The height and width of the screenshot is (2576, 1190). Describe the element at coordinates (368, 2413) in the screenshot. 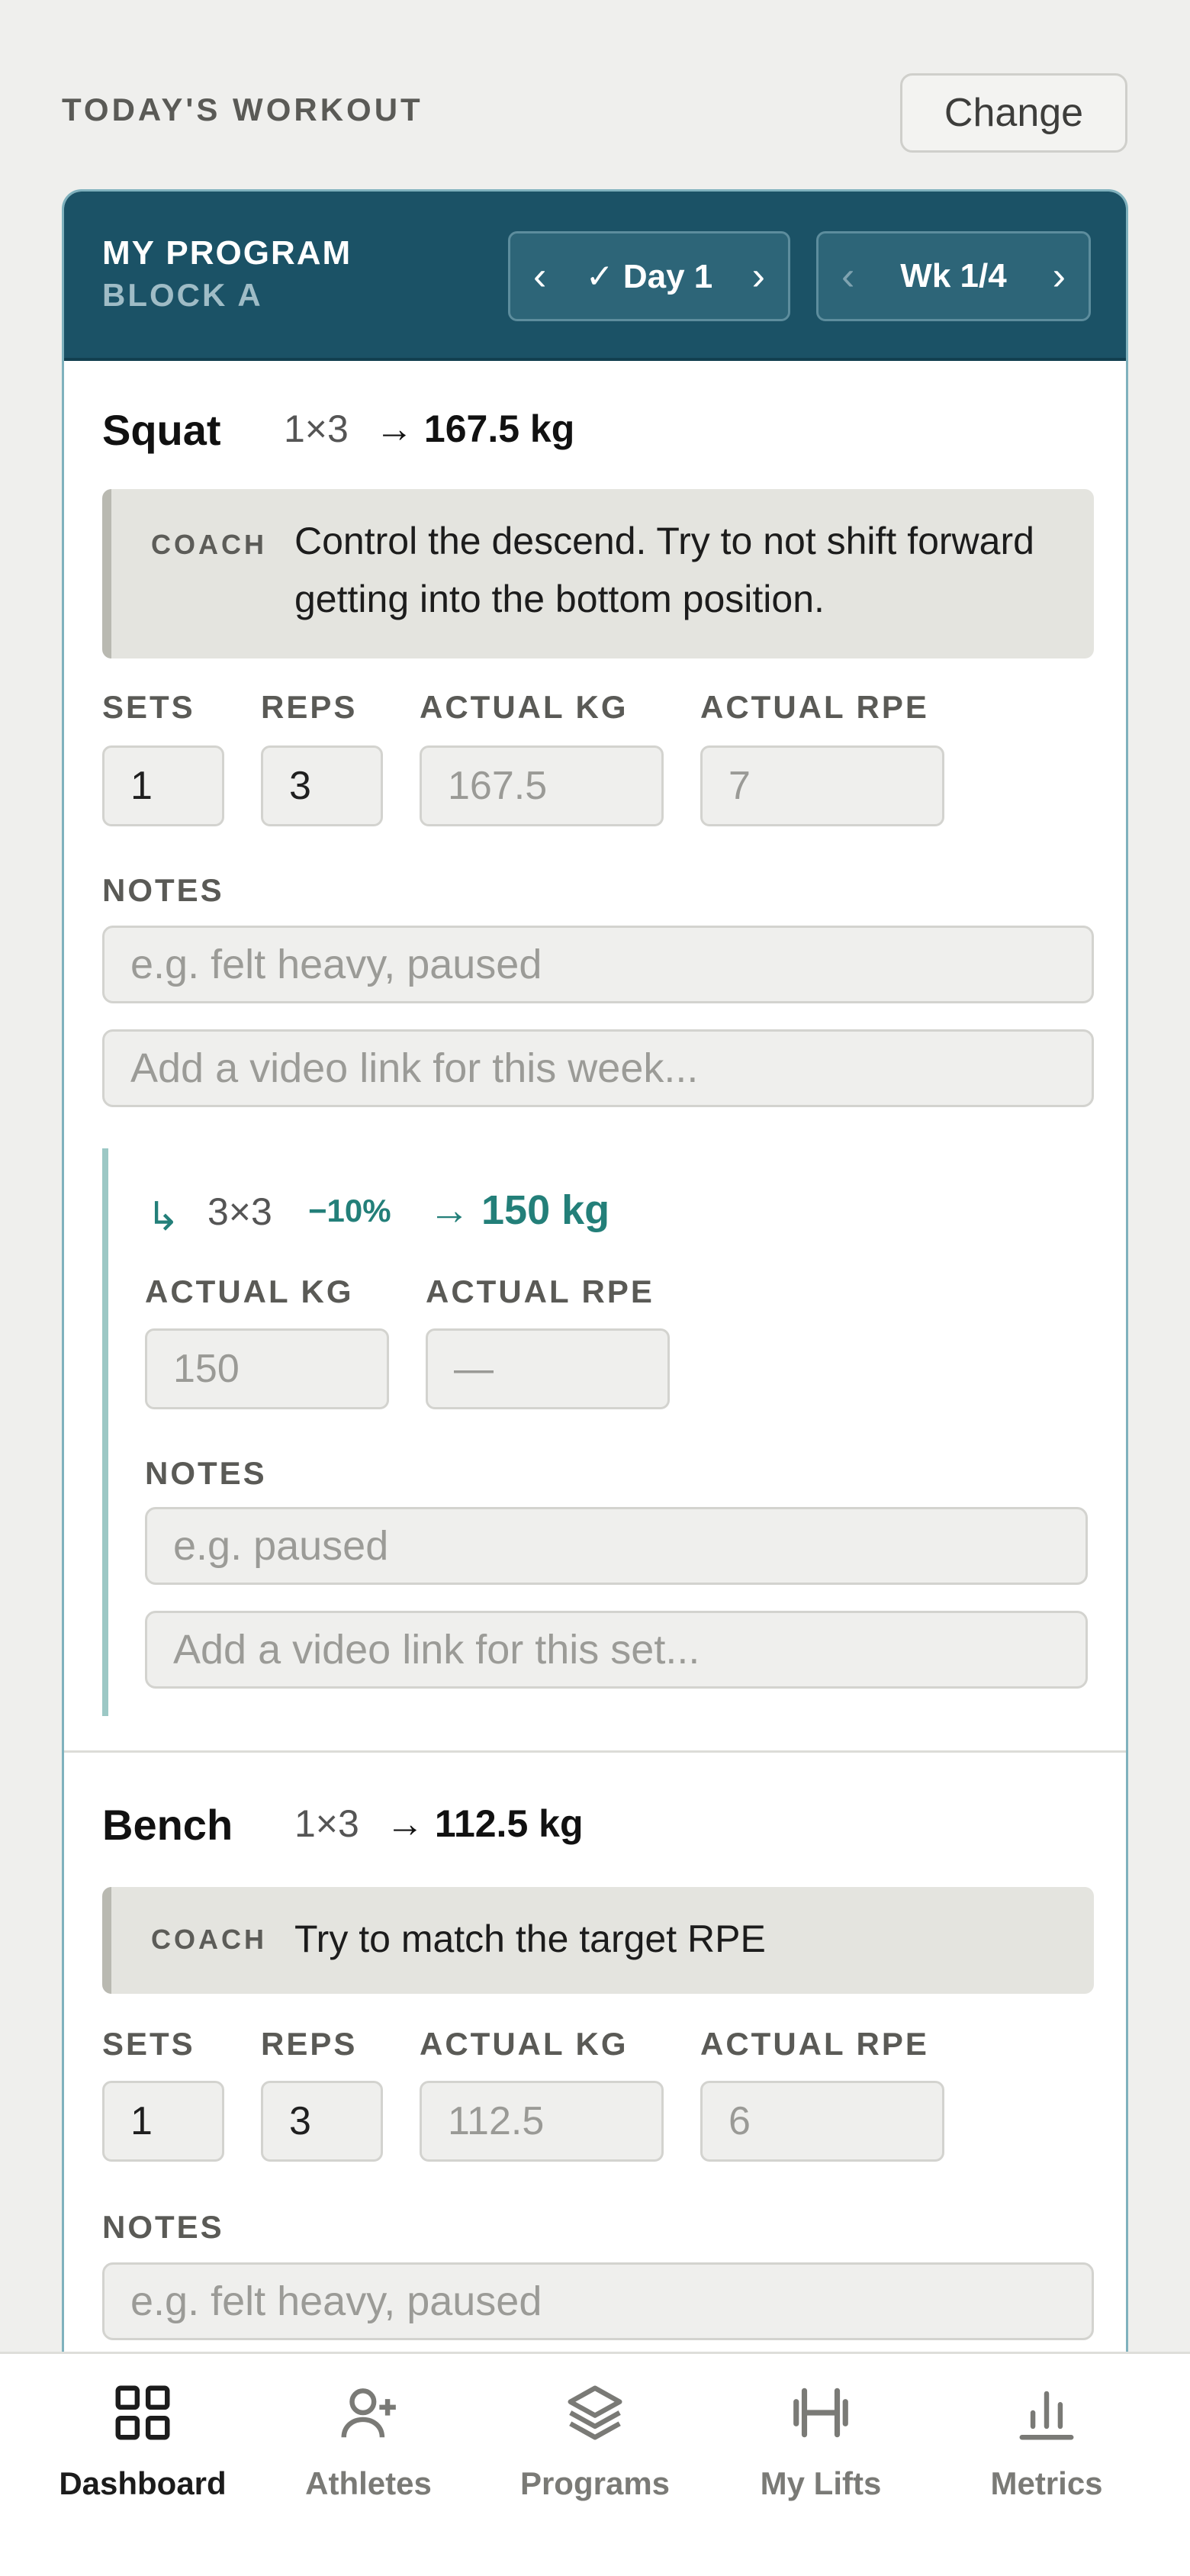

I see `user-plus-icon` at that location.